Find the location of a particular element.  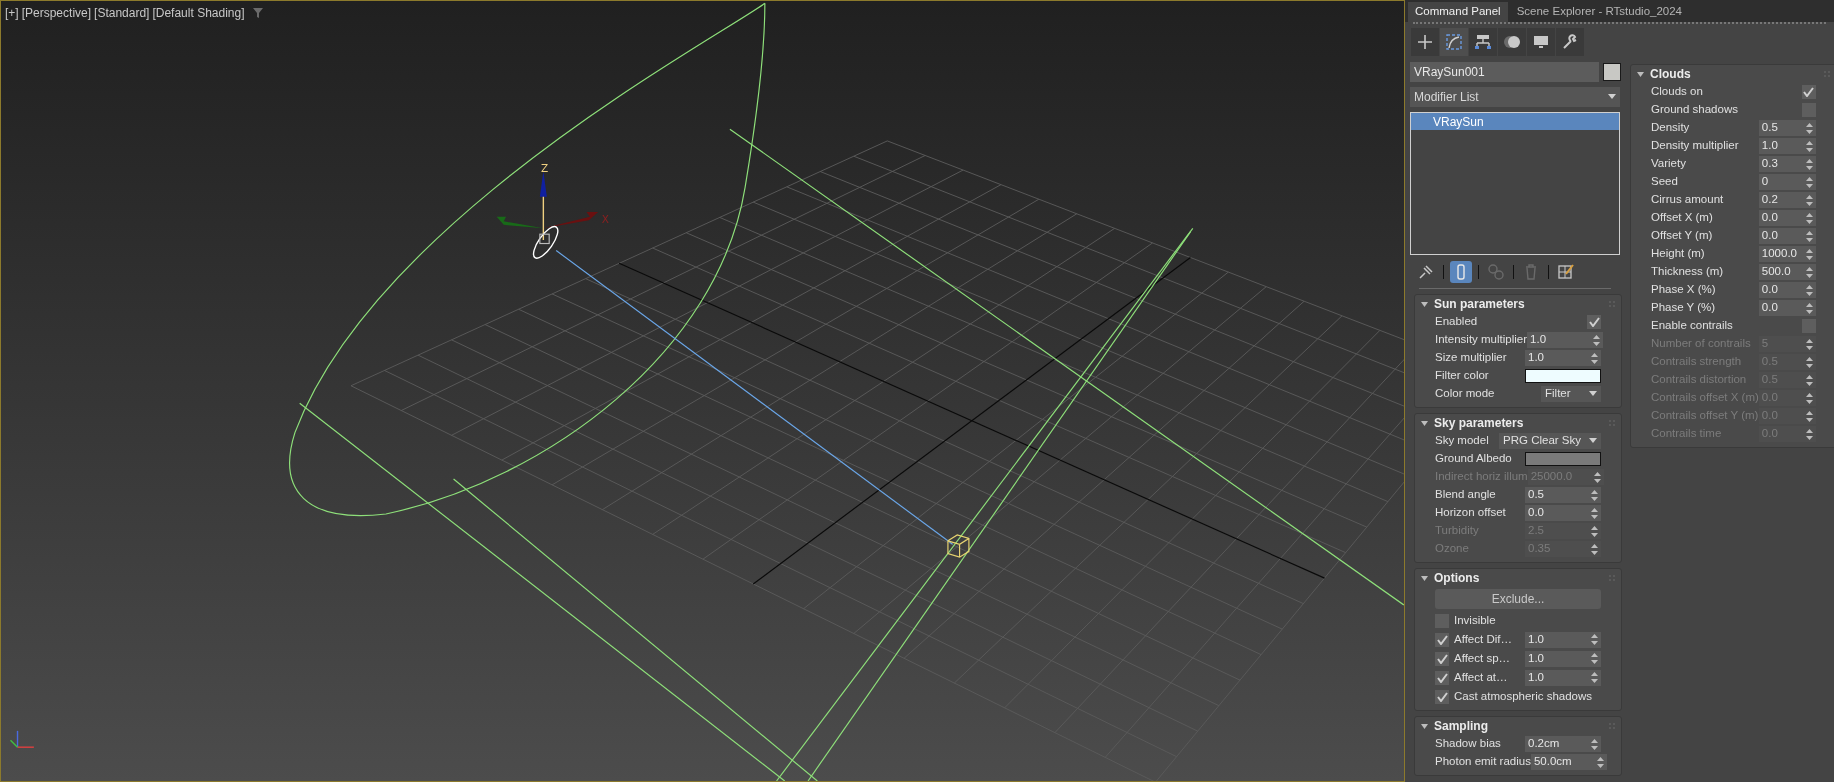

field-label: Cirrus amount is located at coordinates (1688, 200).